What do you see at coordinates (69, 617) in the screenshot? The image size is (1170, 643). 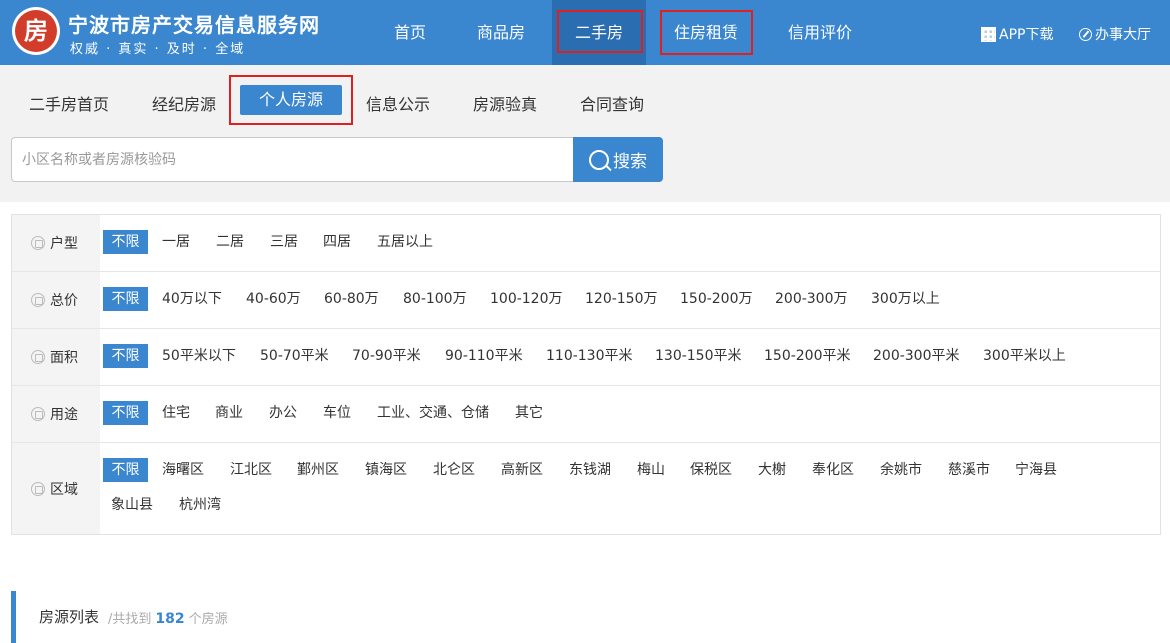 I see `results-title: 房源列表` at bounding box center [69, 617].